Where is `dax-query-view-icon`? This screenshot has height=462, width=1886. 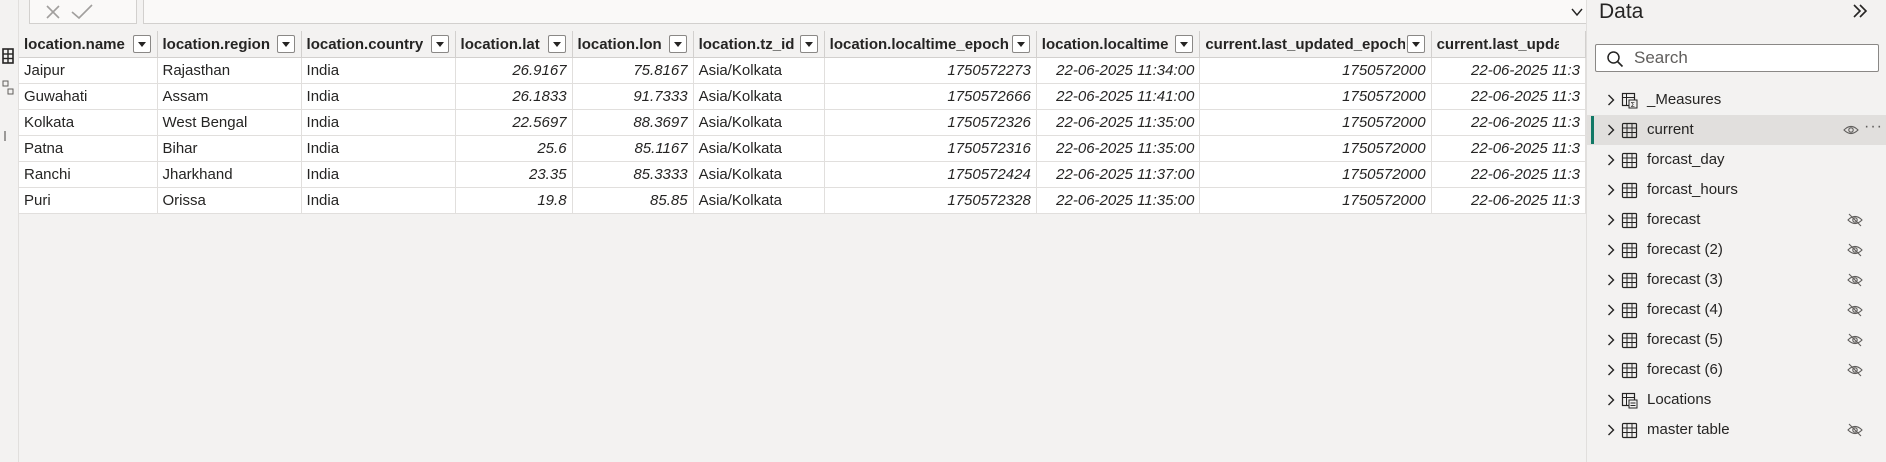 dax-query-view-icon is located at coordinates (8, 136).